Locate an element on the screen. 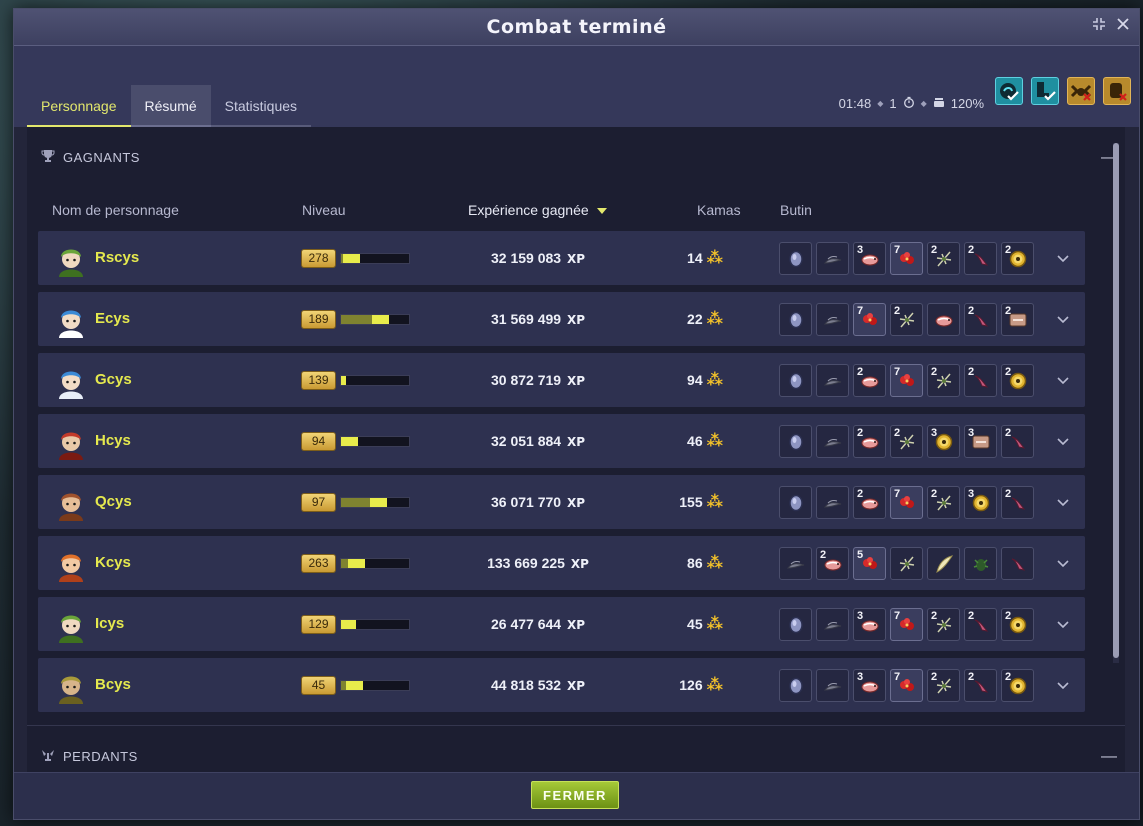 Image resolution: width=1143 pixels, height=826 pixels. col-level: Niveau is located at coordinates (324, 210).